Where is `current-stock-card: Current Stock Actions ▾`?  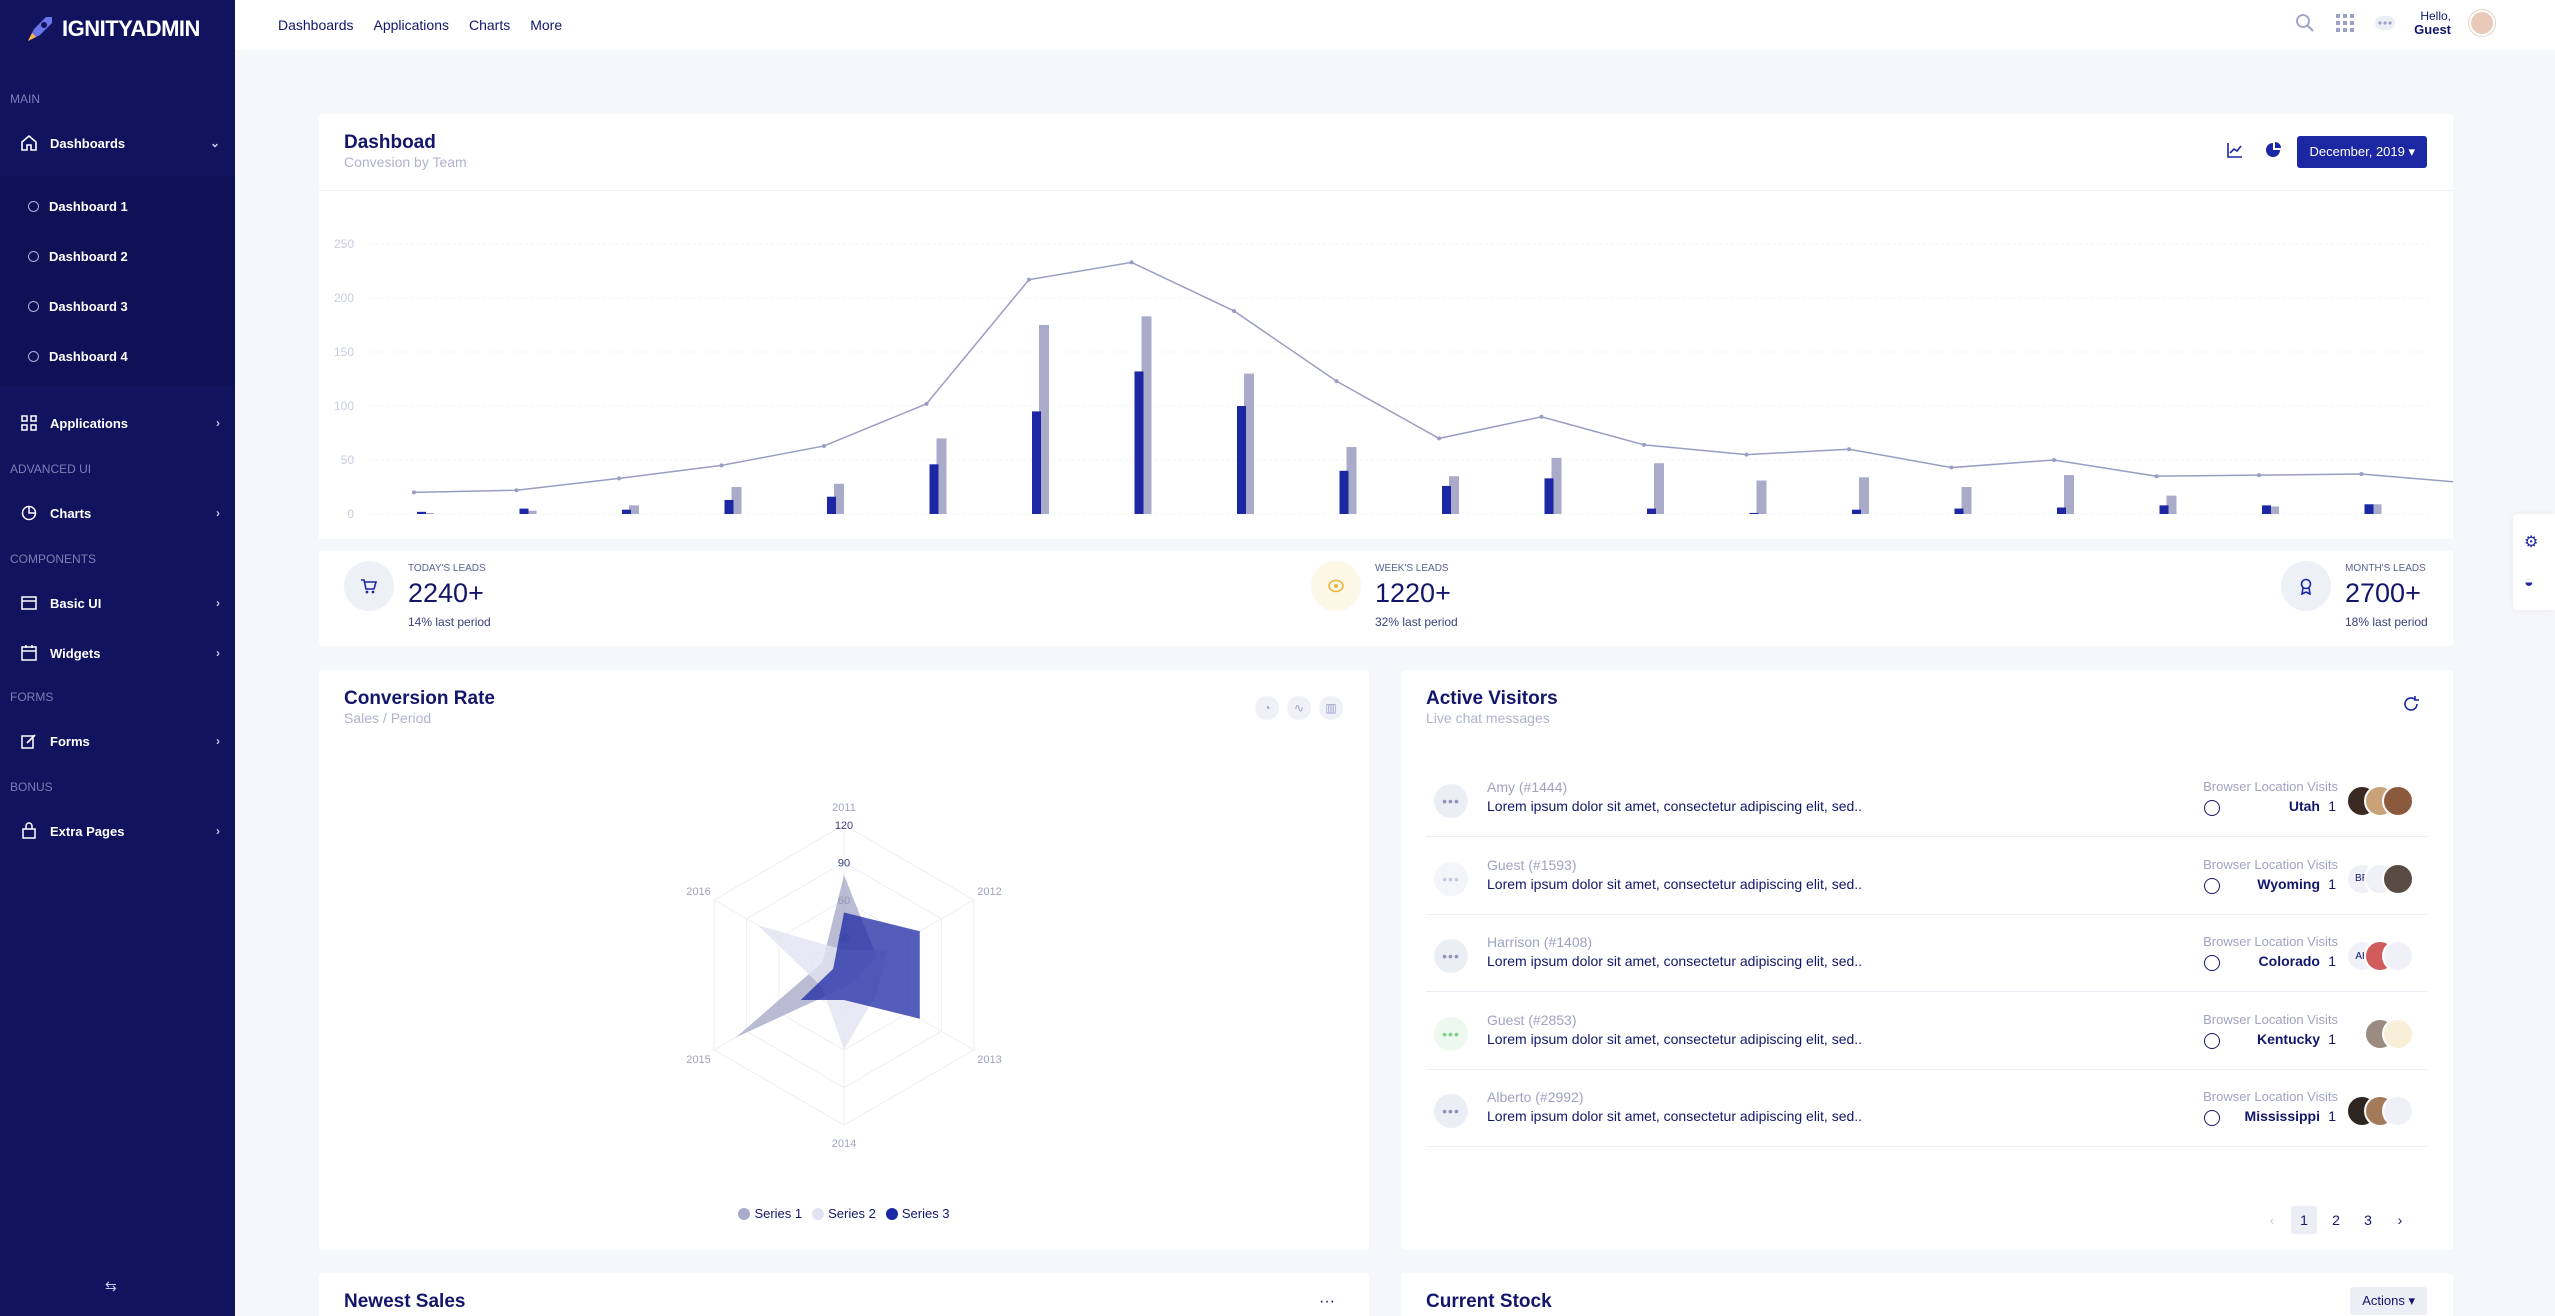 current-stock-card: Current Stock Actions ▾ is located at coordinates (1927, 1294).